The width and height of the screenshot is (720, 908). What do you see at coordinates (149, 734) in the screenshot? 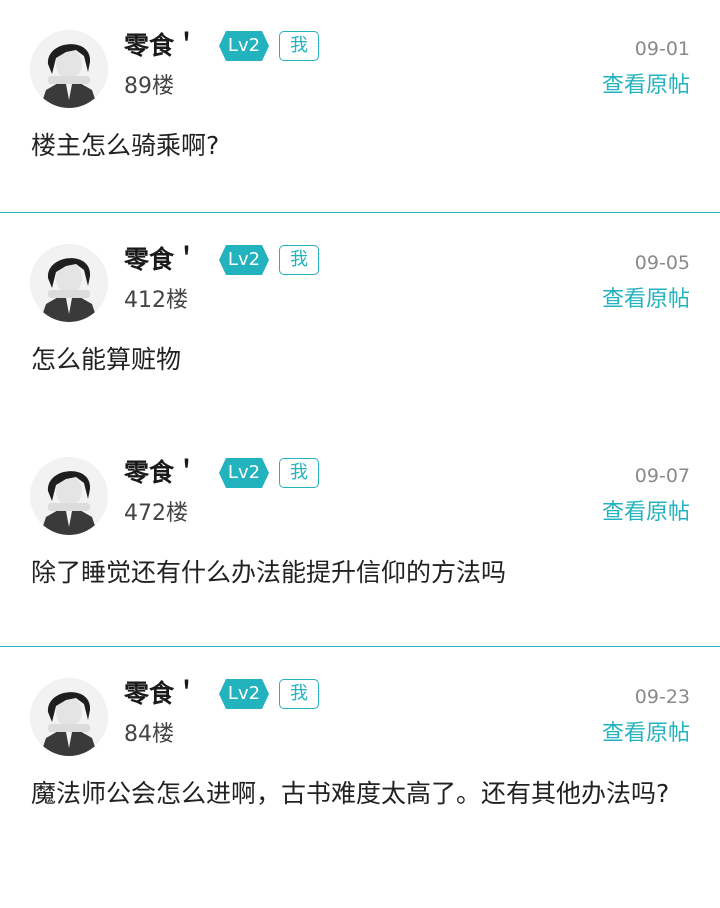
I see `floor-number: 84楼` at bounding box center [149, 734].